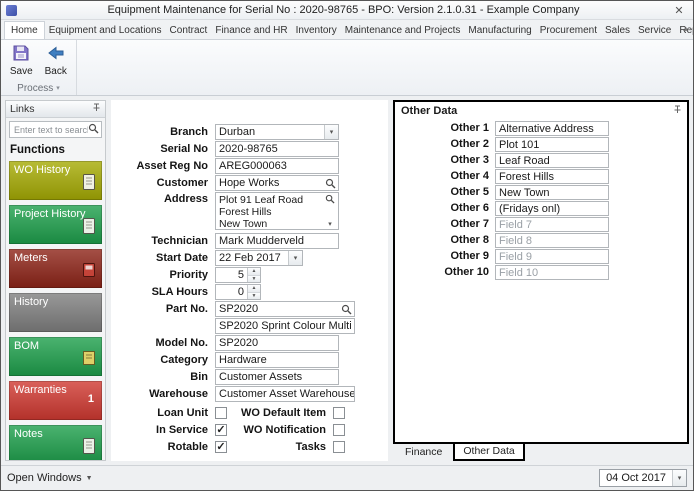 Image resolution: width=694 pixels, height=491 pixels. What do you see at coordinates (251, 30) in the screenshot?
I see `ribbon-tab-finance-and-hr: Finance and HR` at bounding box center [251, 30].